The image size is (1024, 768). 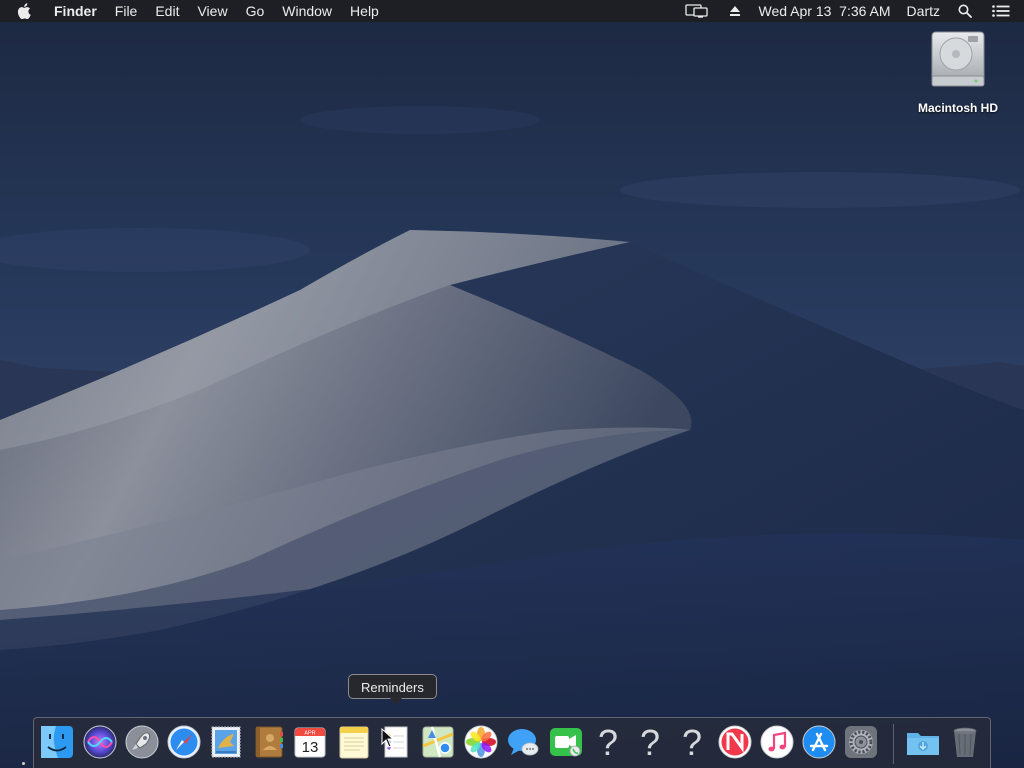 I want to click on user-account-menu: Dartz, so click(x=923, y=11).